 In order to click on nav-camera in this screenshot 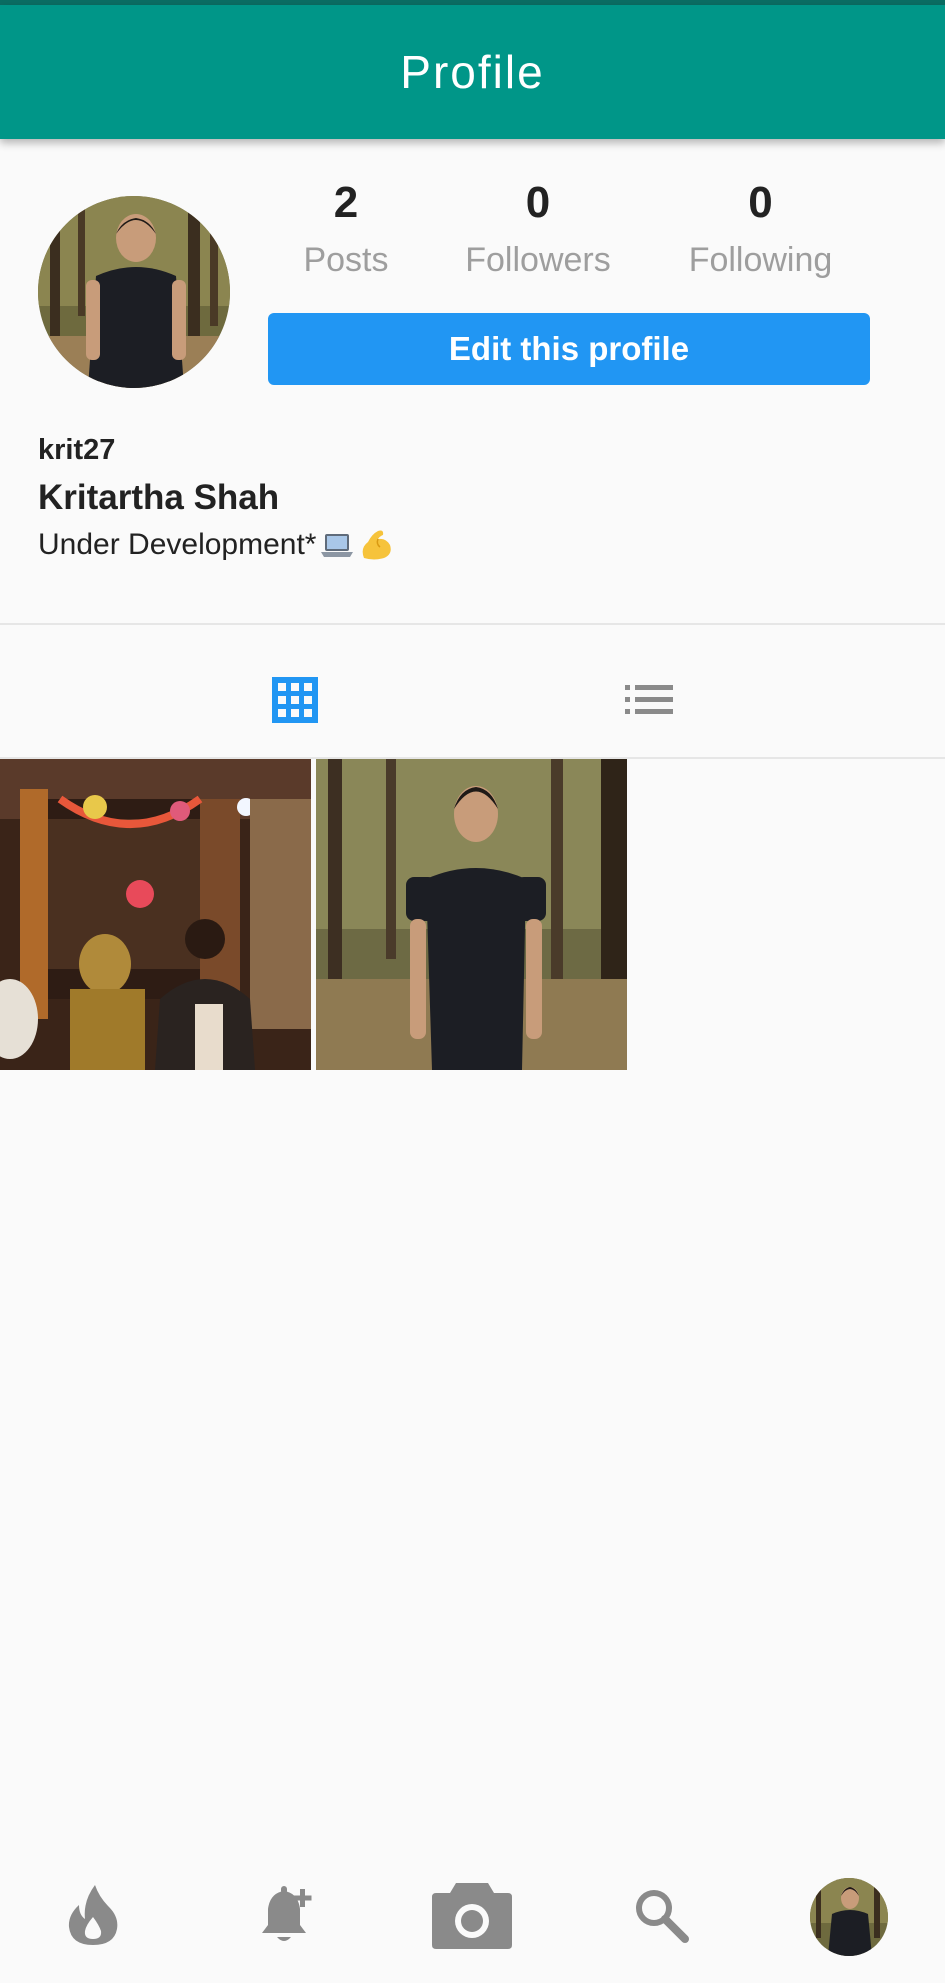, I will do `click(472, 1915)`.